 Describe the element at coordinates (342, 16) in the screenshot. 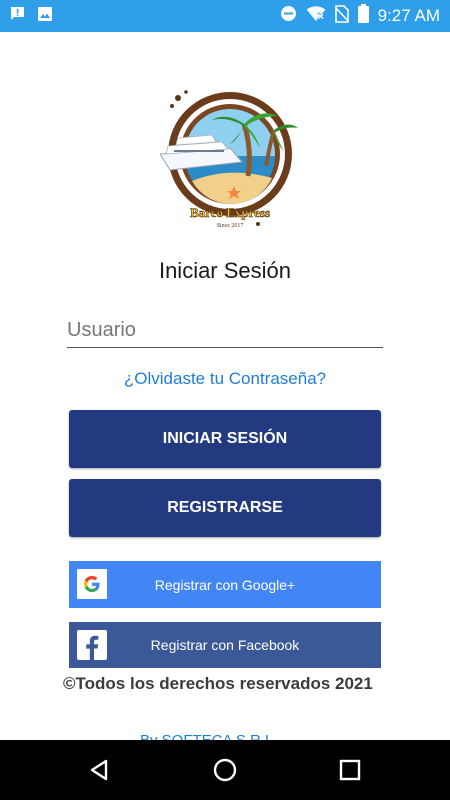

I see `no-sim-icon` at that location.